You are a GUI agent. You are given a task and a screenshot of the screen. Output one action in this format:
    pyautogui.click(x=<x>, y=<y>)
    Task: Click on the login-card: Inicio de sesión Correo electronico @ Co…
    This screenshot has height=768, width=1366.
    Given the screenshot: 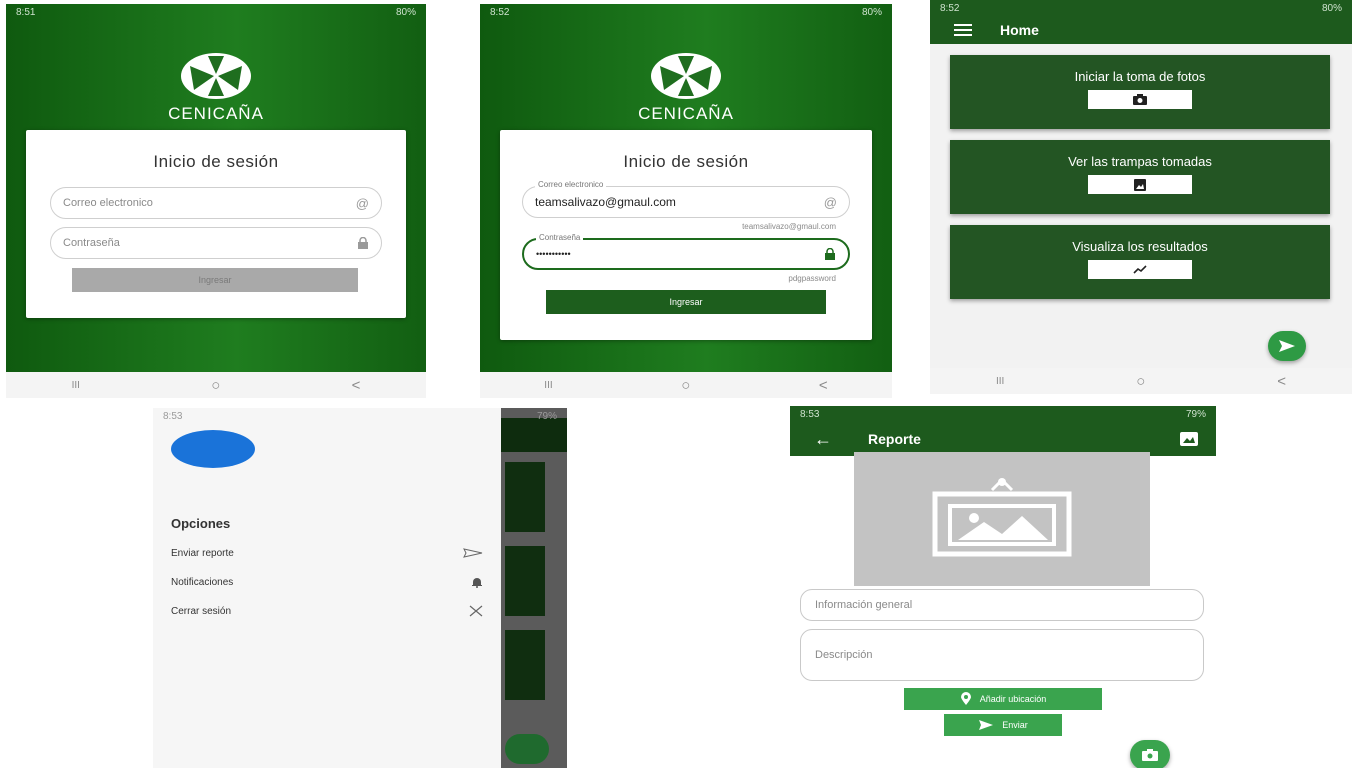 What is the action you would take?
    pyautogui.click(x=216, y=224)
    